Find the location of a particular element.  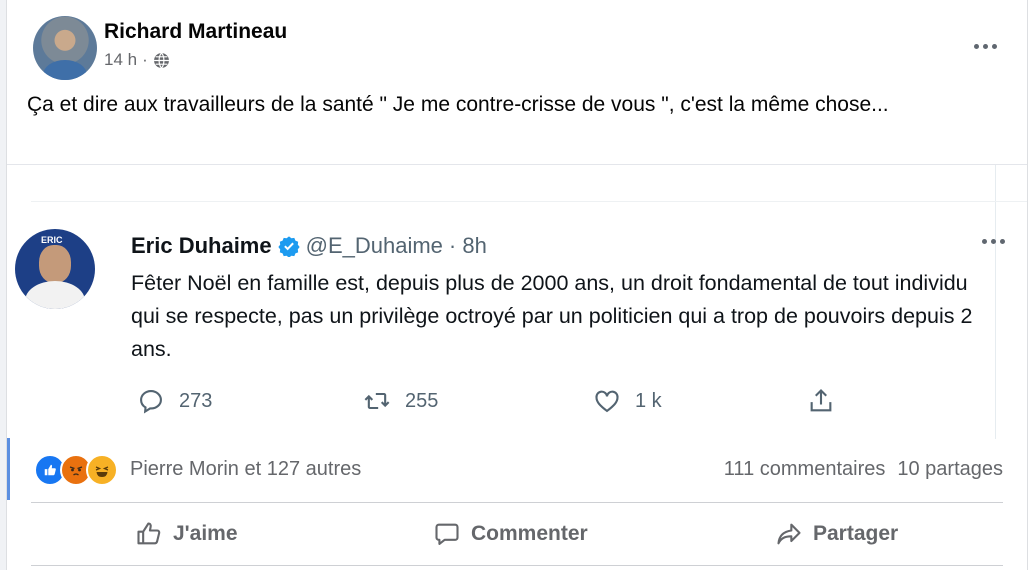

reaction-icons is located at coordinates (76, 470).